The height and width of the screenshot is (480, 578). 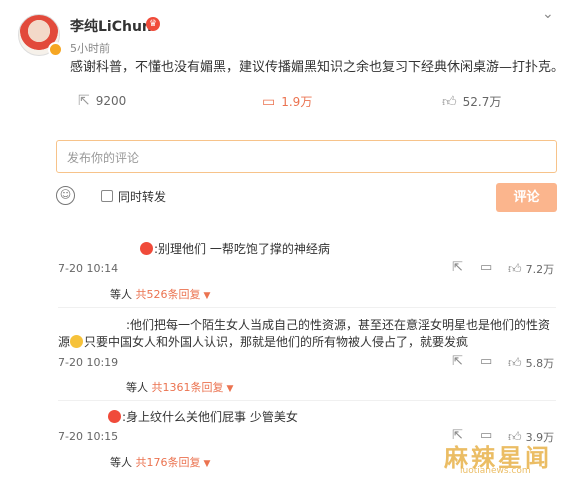 I want to click on comment-text-line2: 源只要中国女人和外国人认识，那就是他们的所有物被人侵占了，就要发疯, so click(x=263, y=342).